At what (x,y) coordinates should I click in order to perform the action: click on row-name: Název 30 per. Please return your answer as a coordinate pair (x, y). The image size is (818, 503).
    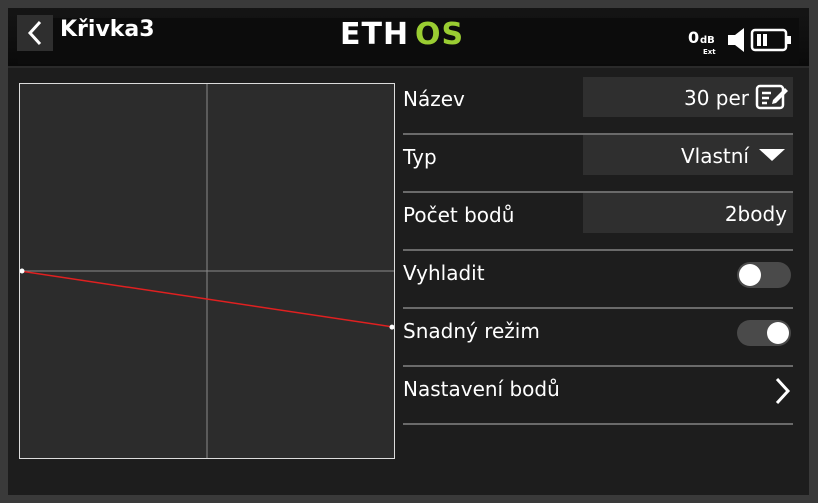
    Looking at the image, I should click on (598, 105).